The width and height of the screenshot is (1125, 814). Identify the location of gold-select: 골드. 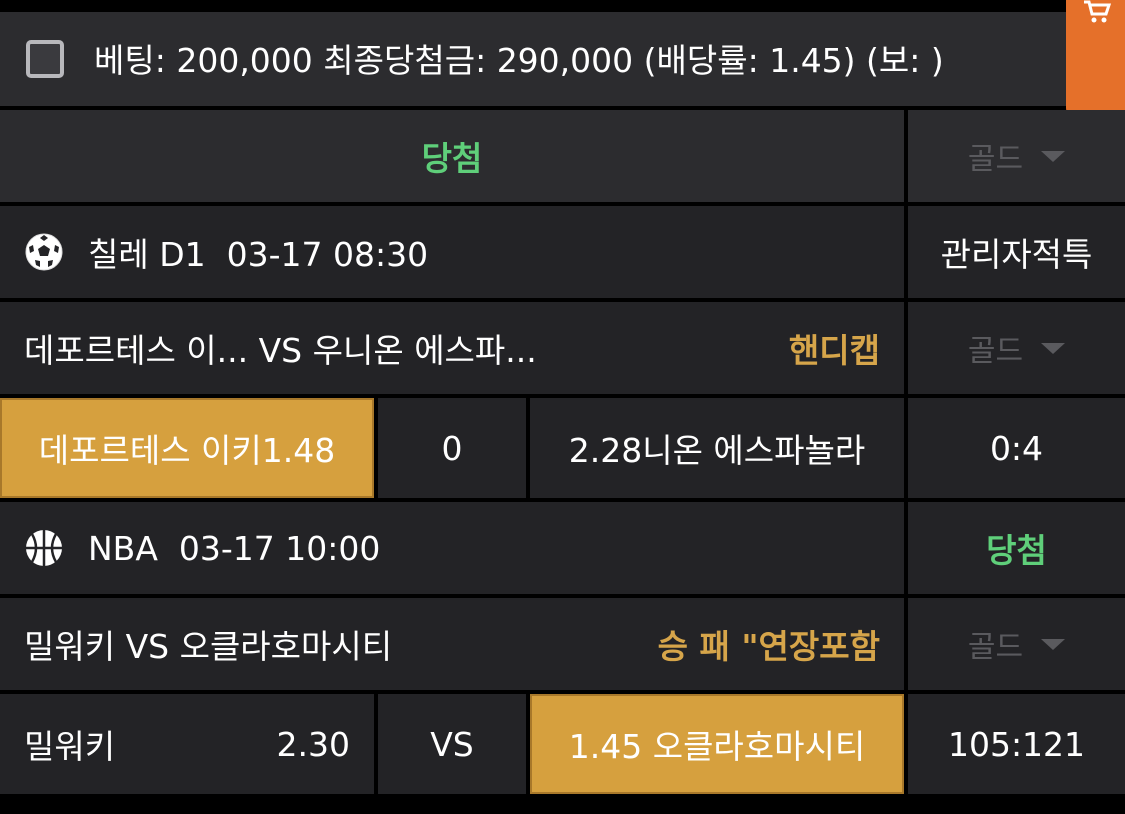
(1016, 156).